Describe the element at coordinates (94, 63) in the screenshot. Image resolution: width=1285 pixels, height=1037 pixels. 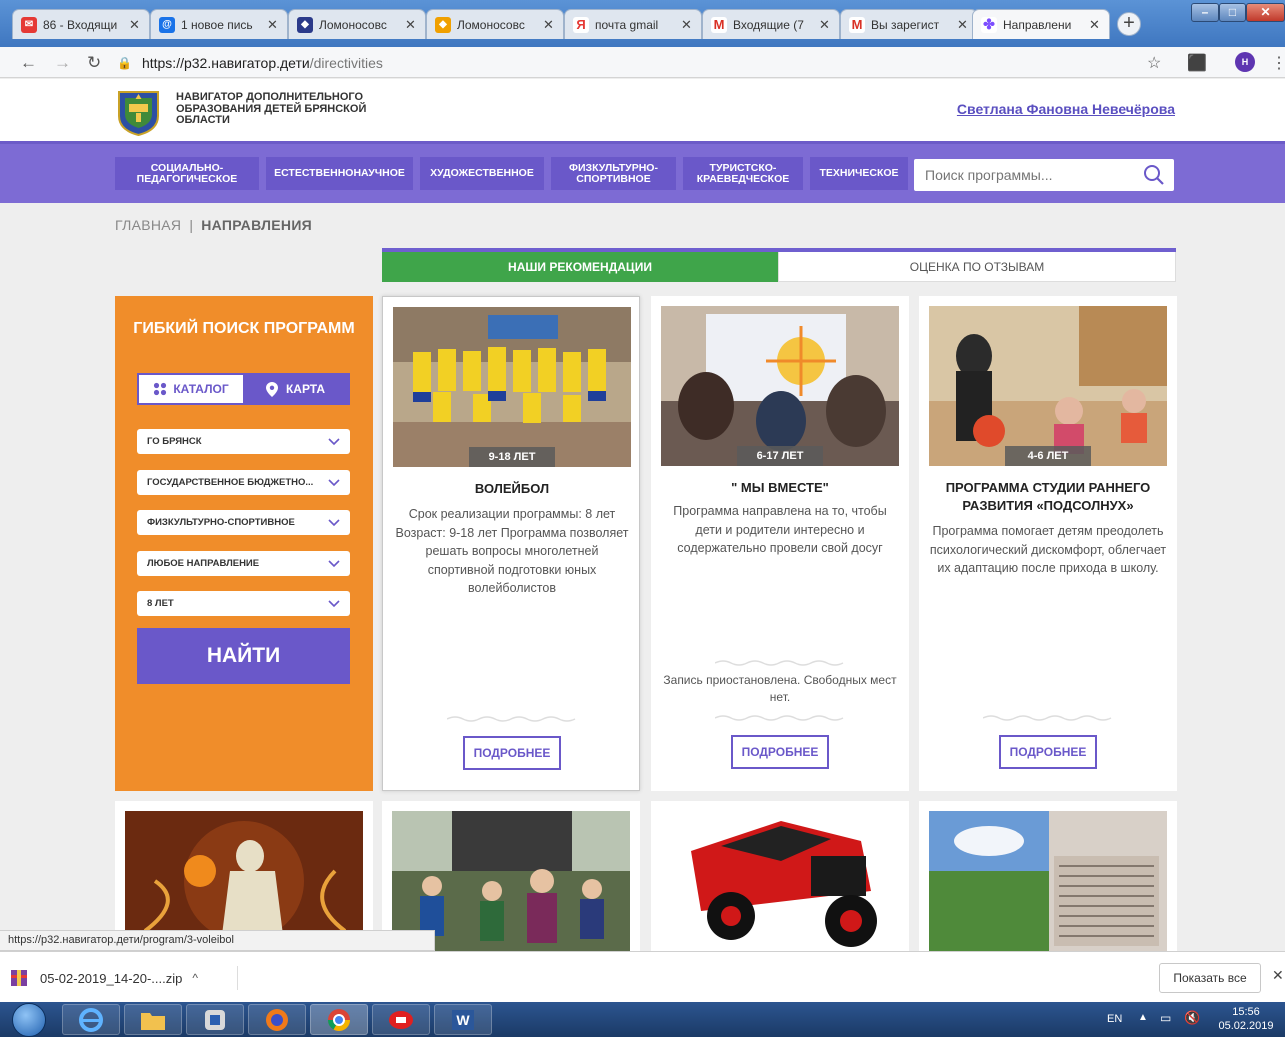
I see `reload-icon: ↻` at that location.